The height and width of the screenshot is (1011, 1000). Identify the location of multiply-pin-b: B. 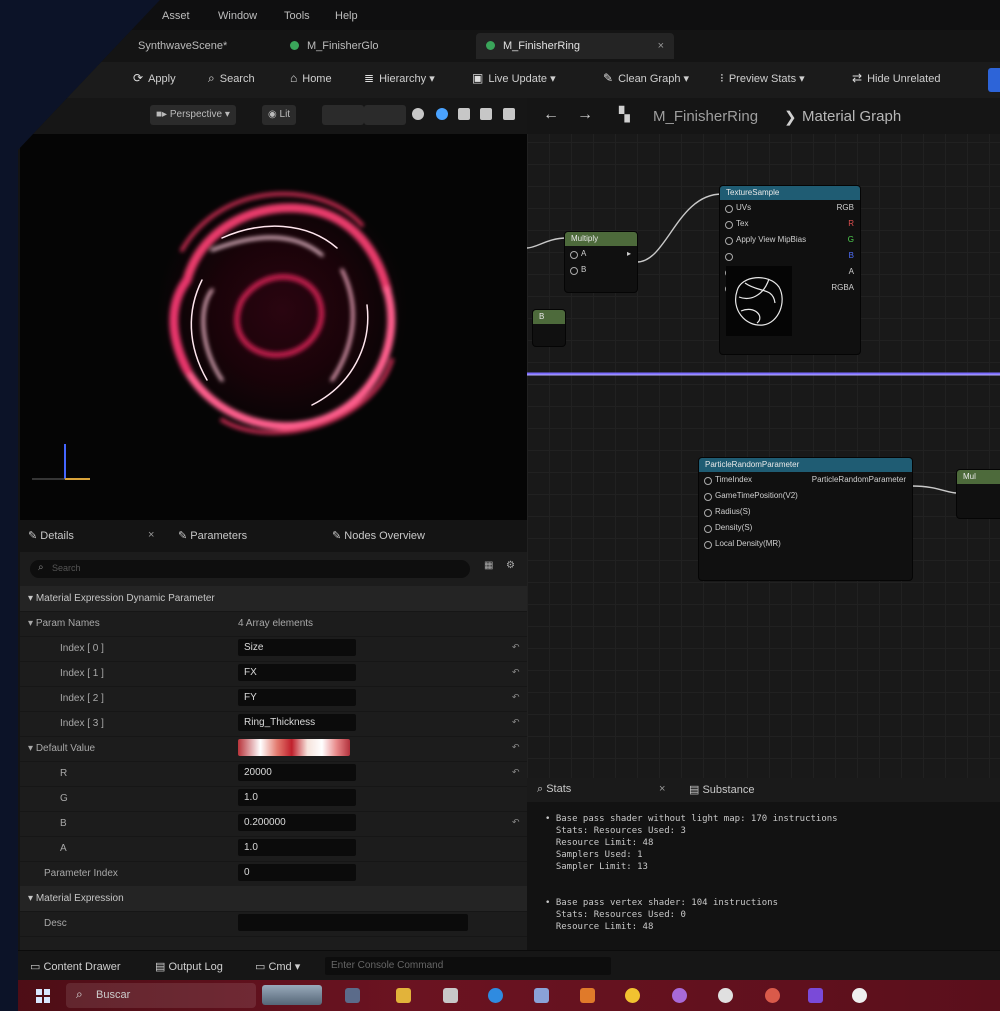
(601, 270).